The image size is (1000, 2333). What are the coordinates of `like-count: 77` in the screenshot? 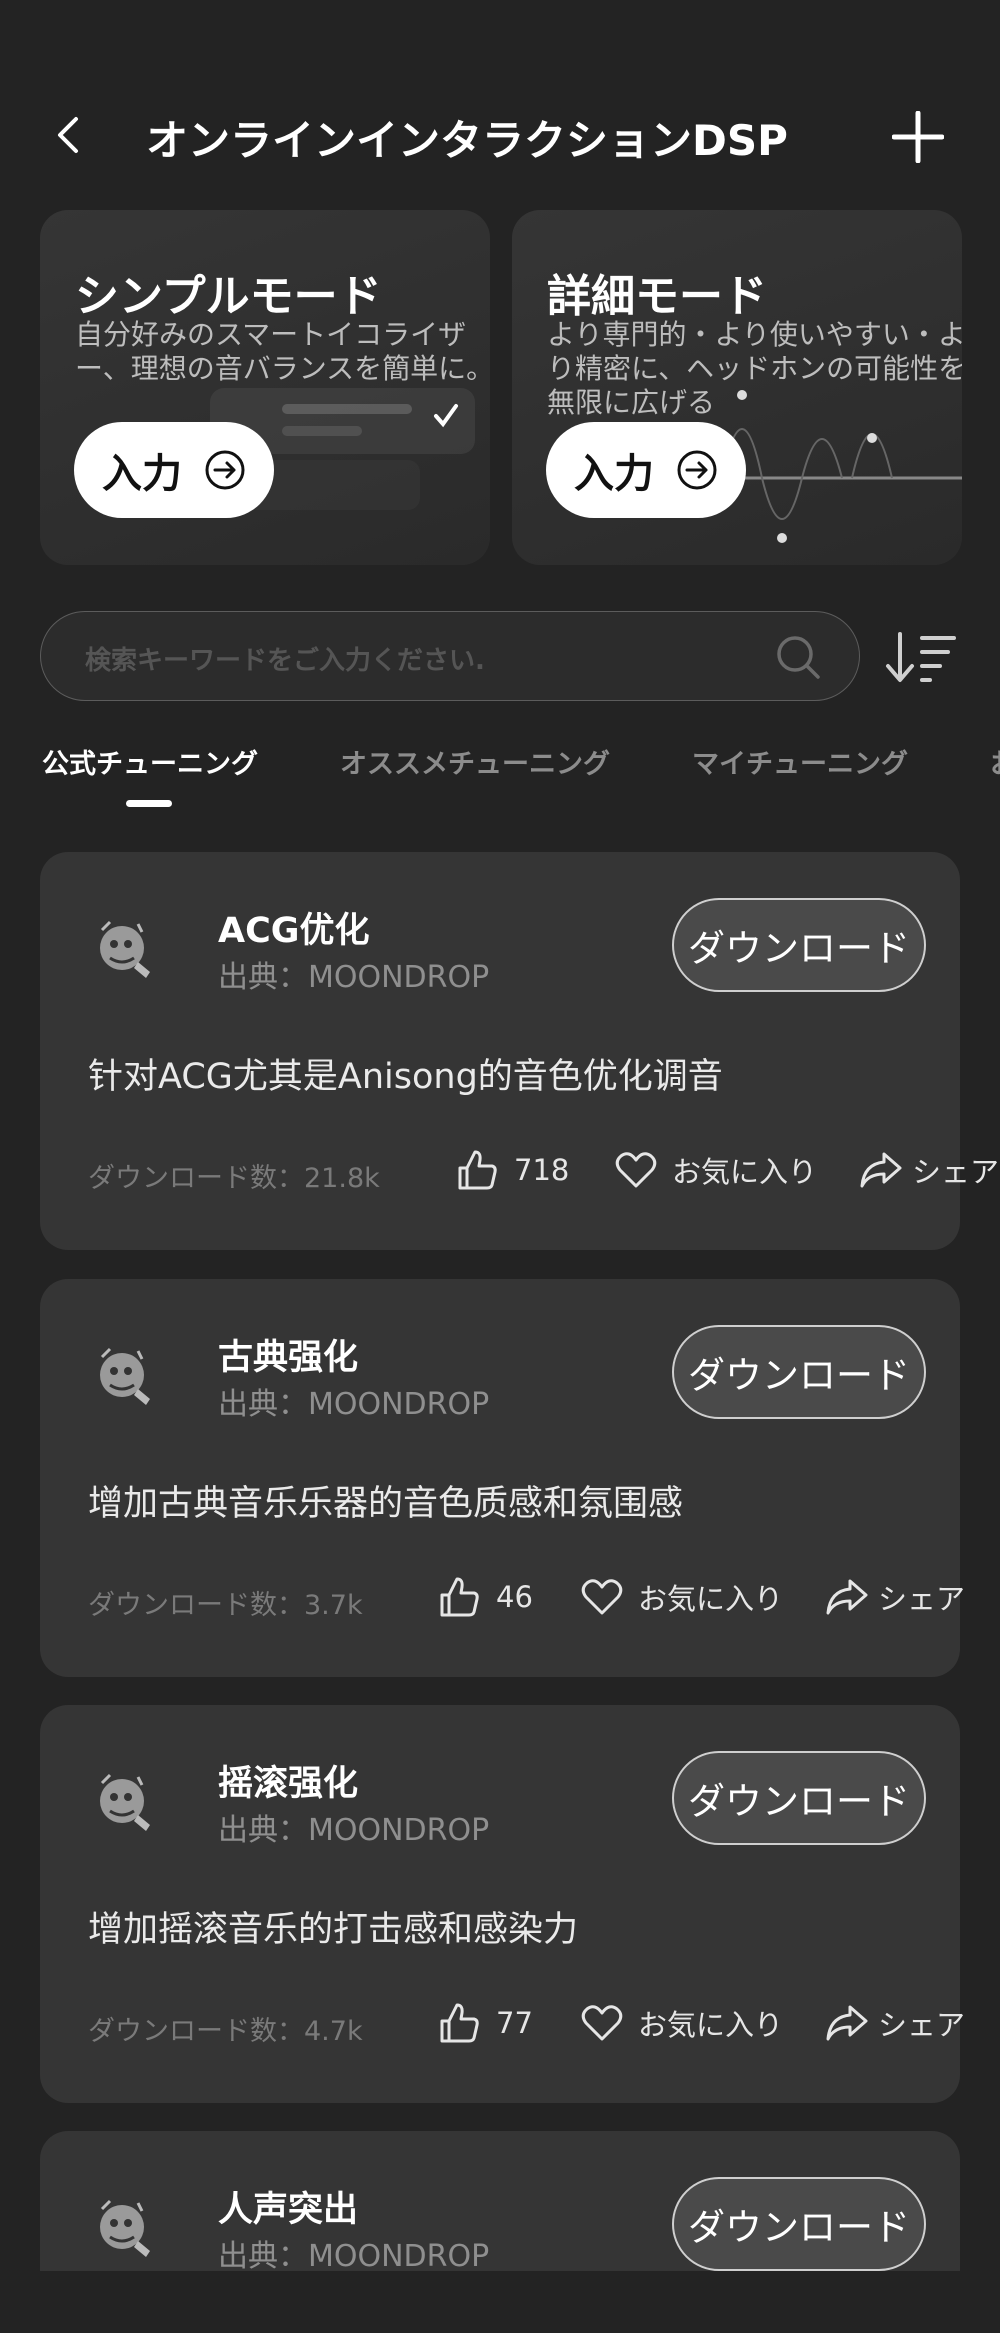 It's located at (514, 2023).